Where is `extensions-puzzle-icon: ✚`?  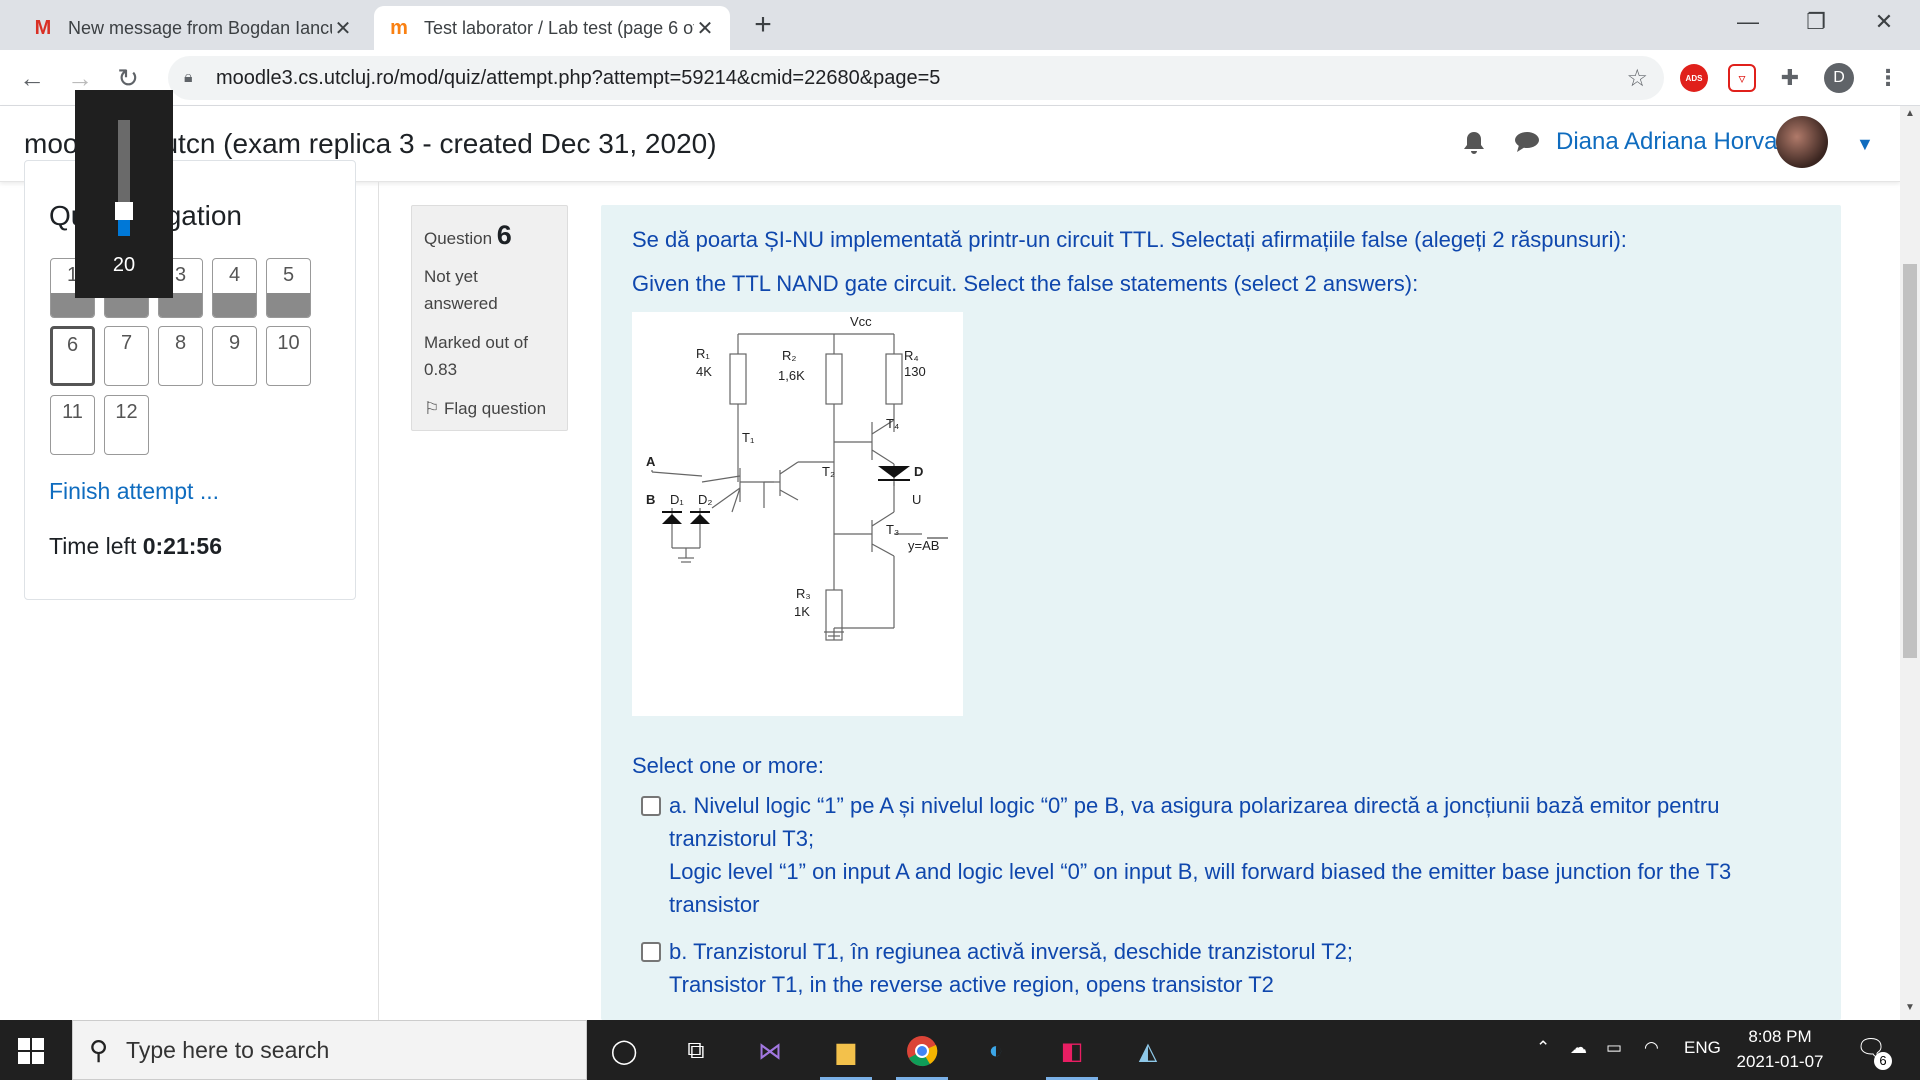 extensions-puzzle-icon: ✚ is located at coordinates (1790, 78).